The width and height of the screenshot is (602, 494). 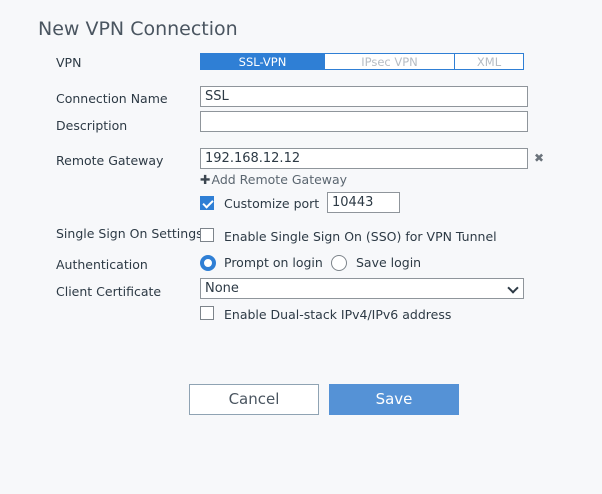 What do you see at coordinates (273, 262) in the screenshot?
I see `prompt-on-login-label: Prompt on login` at bounding box center [273, 262].